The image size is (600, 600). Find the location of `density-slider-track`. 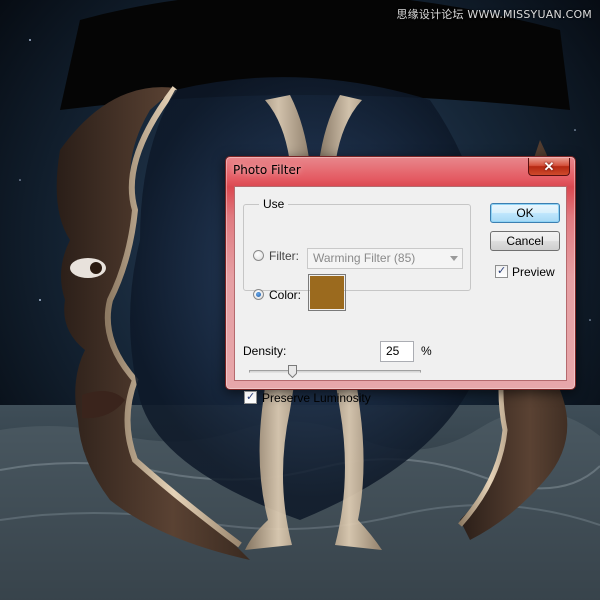

density-slider-track is located at coordinates (335, 371).